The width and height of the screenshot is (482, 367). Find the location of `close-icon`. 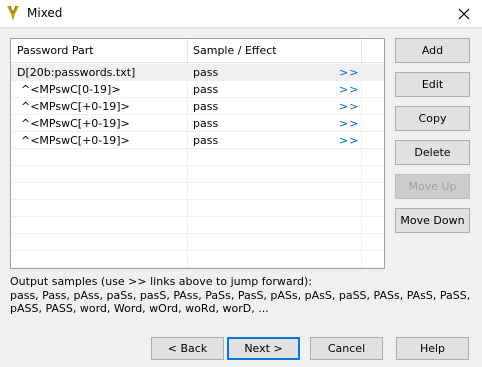

close-icon is located at coordinates (464, 13).